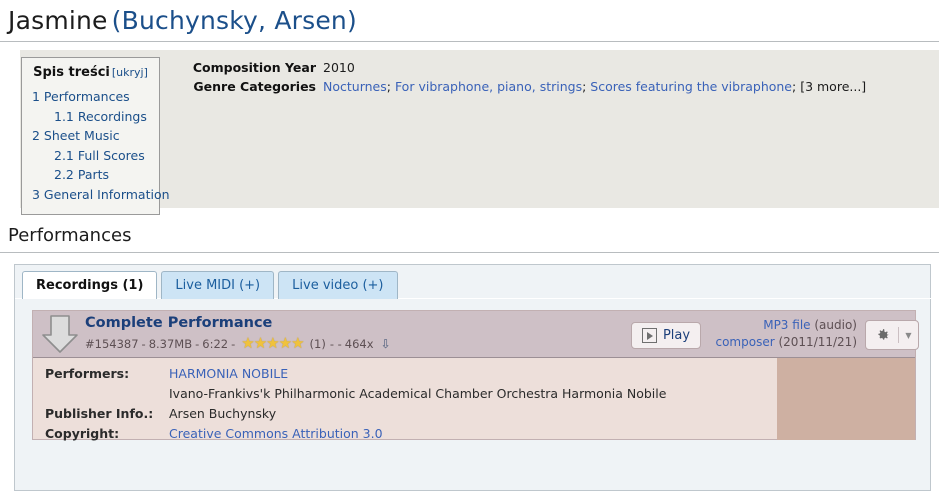 This screenshot has height=501, width=939. What do you see at coordinates (649, 335) in the screenshot?
I see `play-icon` at bounding box center [649, 335].